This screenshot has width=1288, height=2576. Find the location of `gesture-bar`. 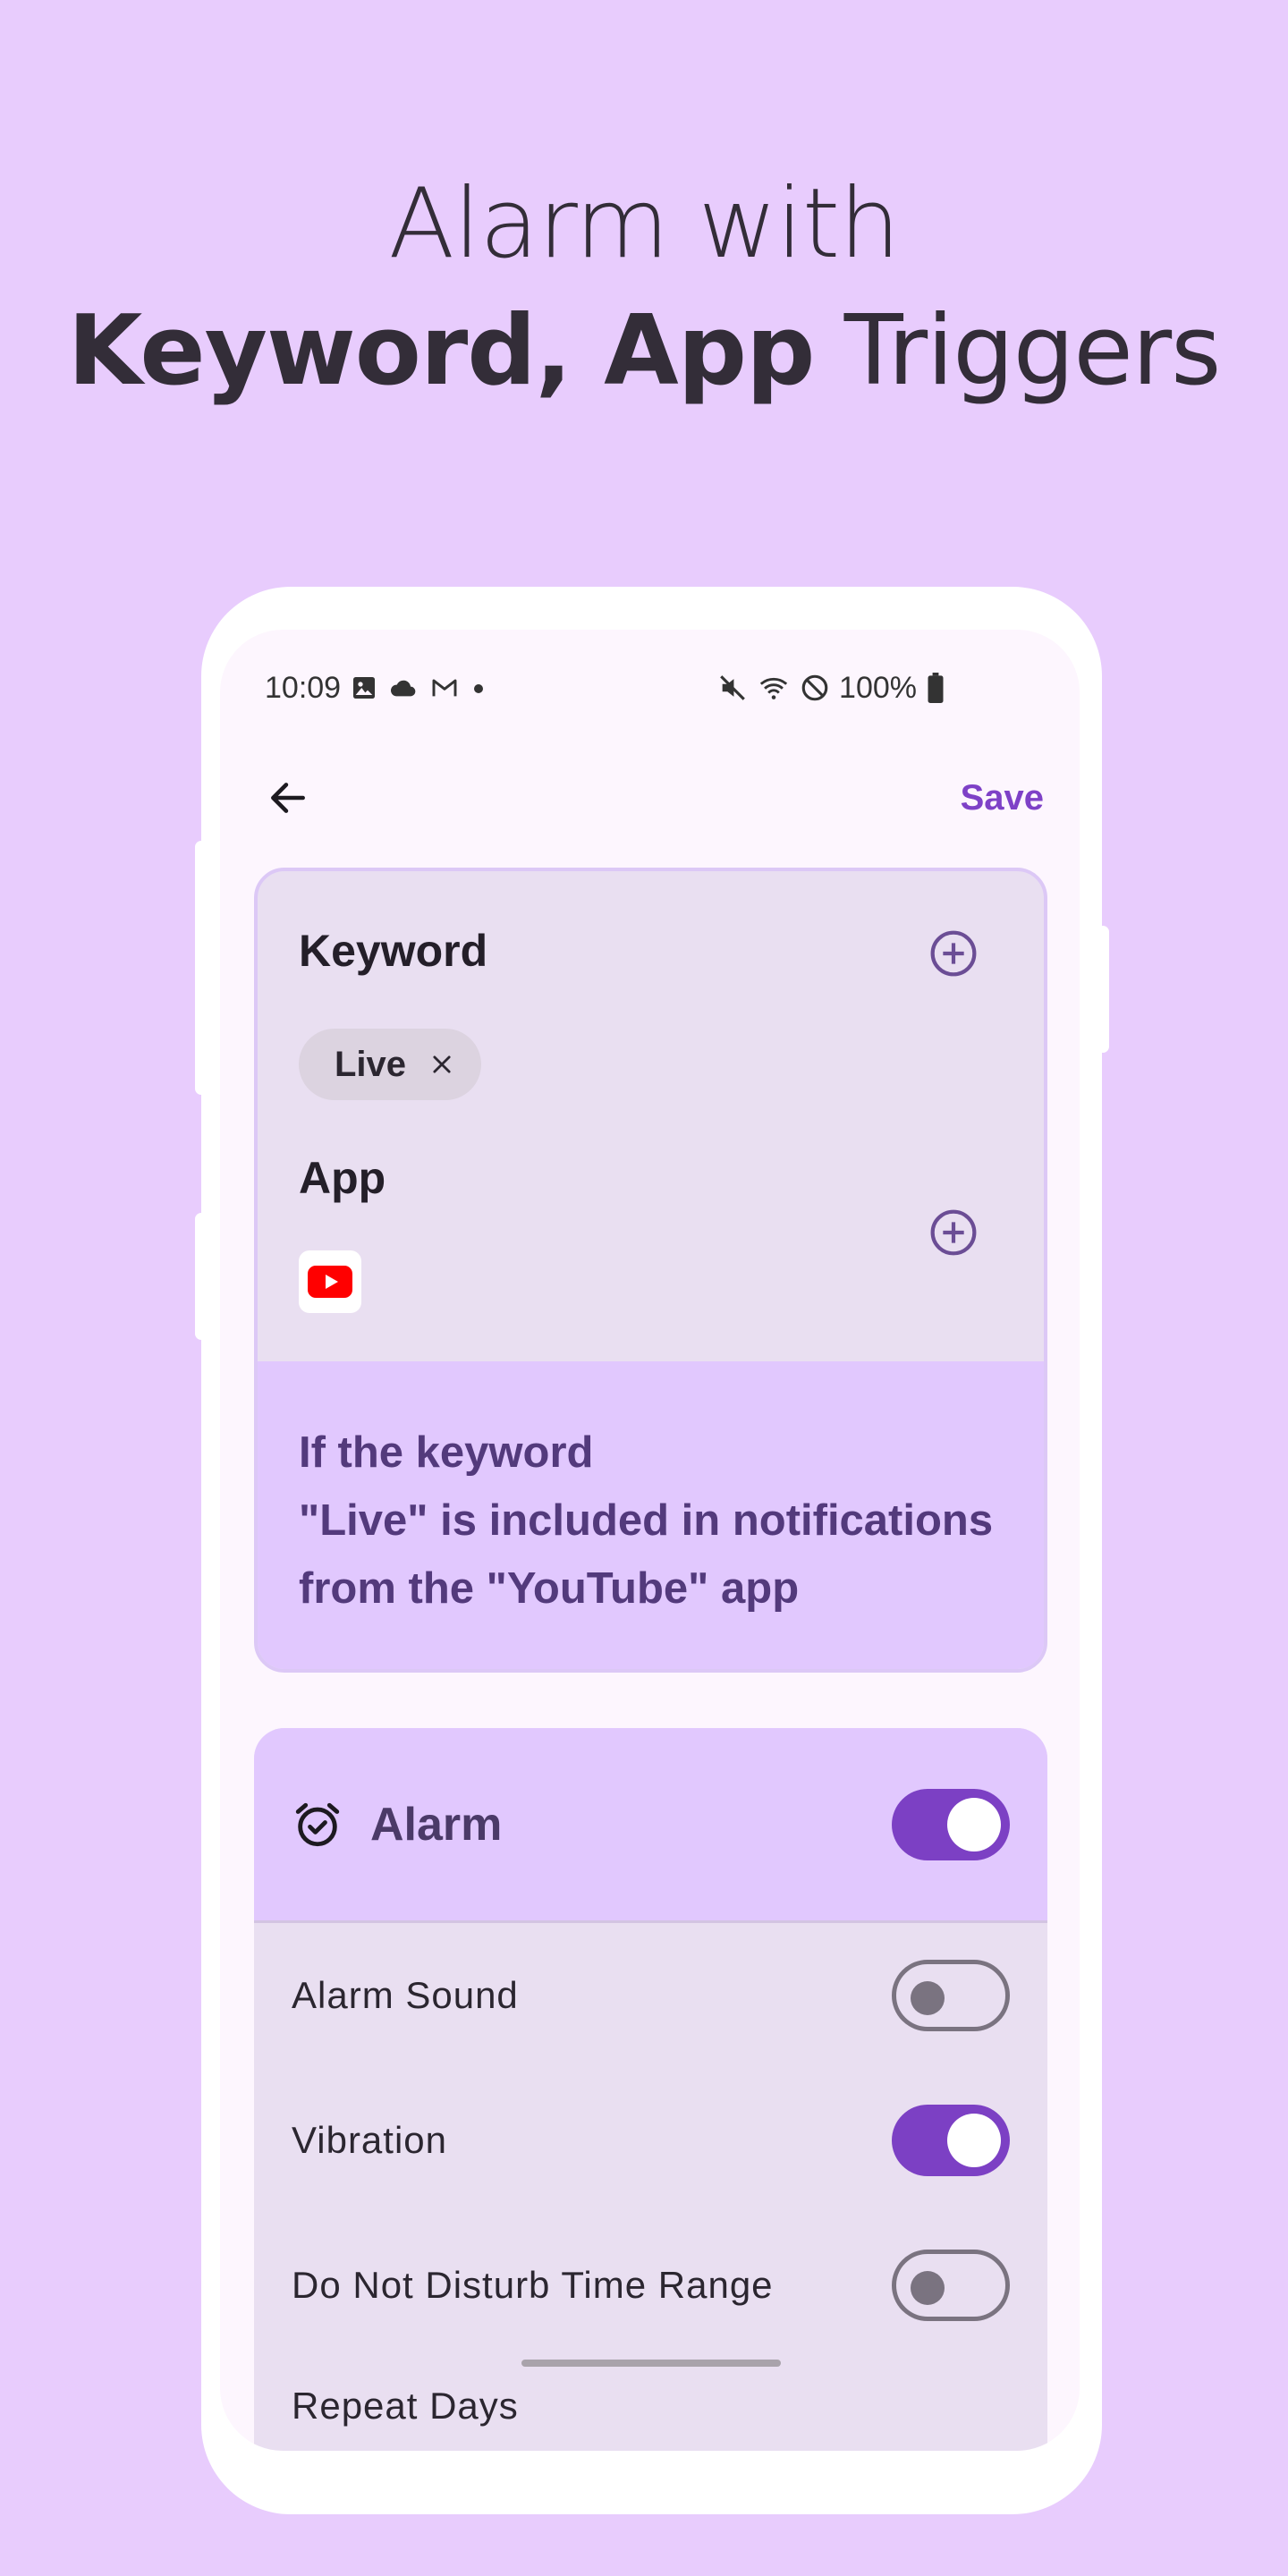

gesture-bar is located at coordinates (651, 2363).